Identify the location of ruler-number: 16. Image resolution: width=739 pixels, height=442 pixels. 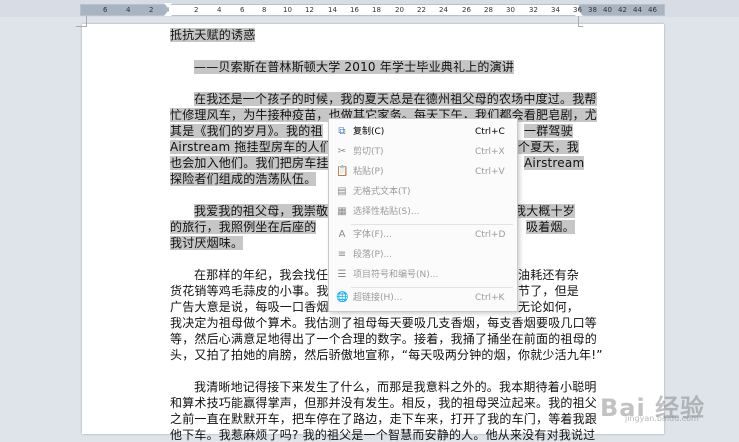
(354, 10).